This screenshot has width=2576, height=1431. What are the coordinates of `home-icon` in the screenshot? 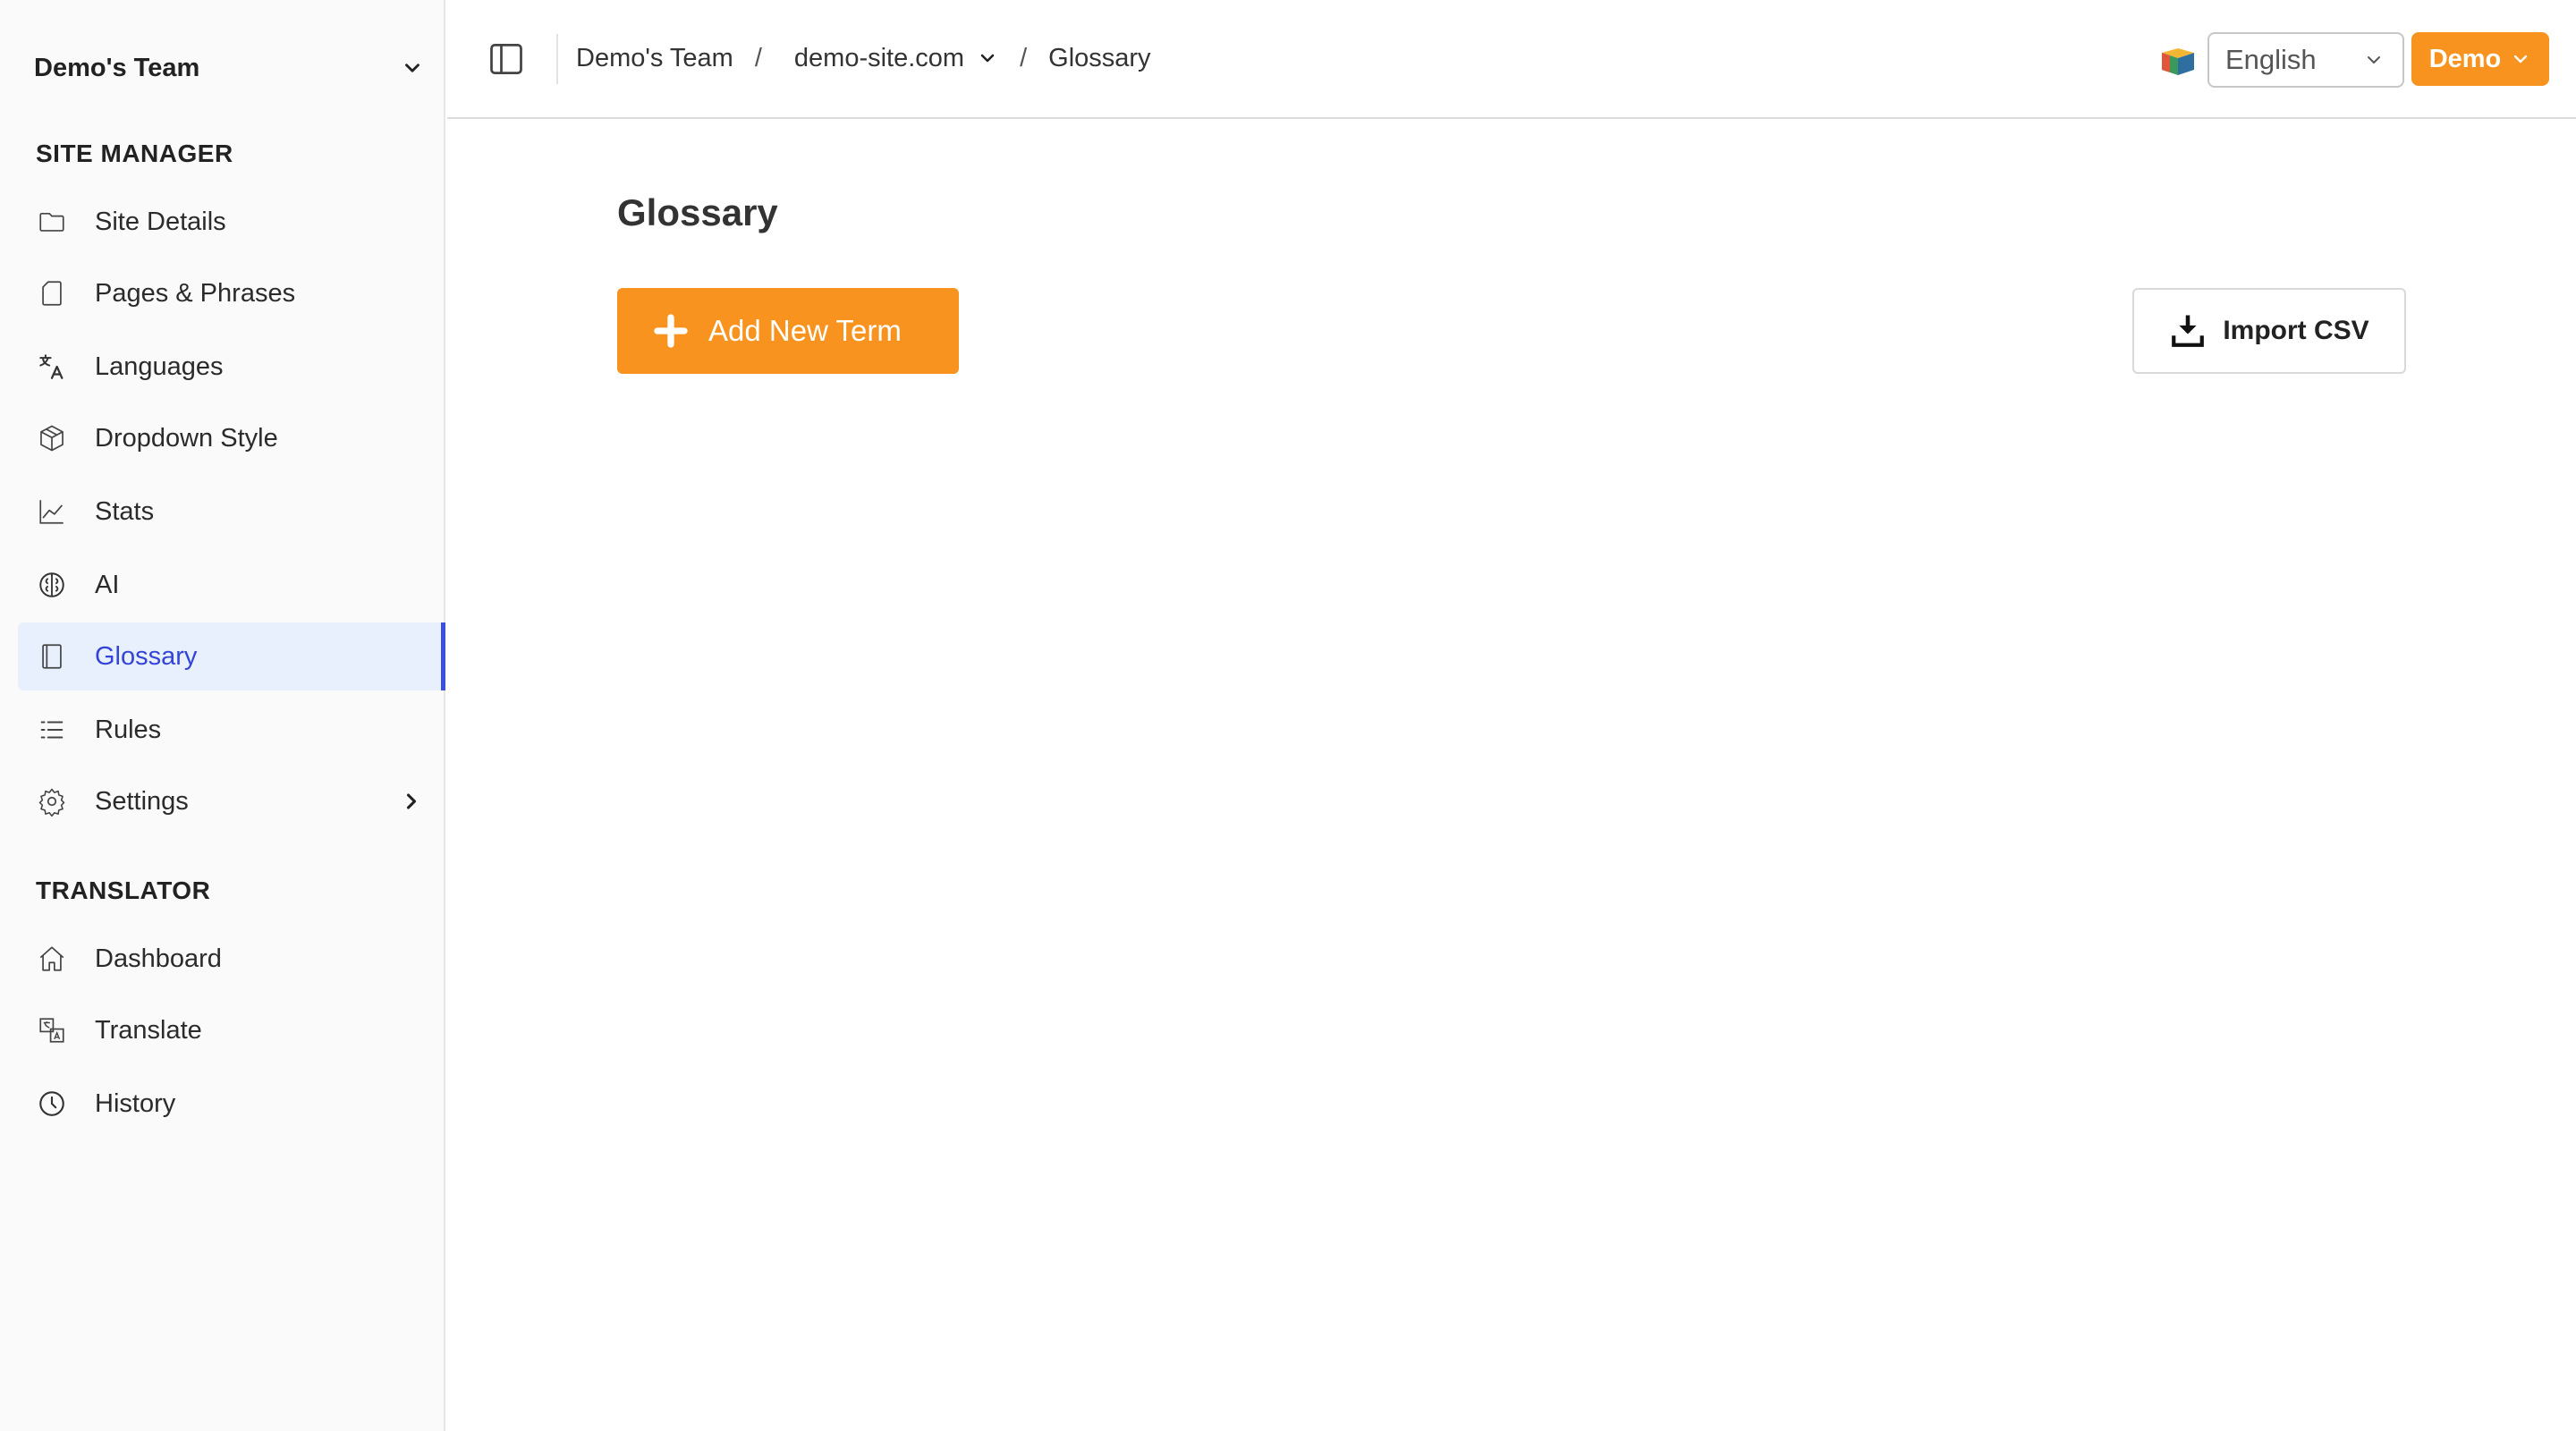 It's located at (52, 959).